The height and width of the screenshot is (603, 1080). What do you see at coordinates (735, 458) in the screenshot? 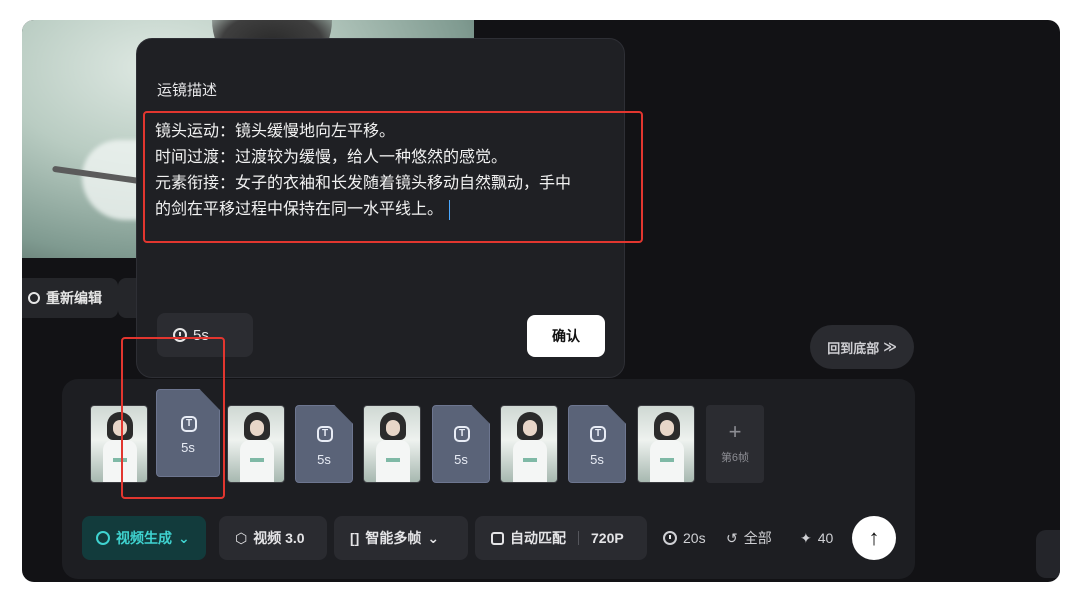
I see `add-frame-label: 第6帧` at bounding box center [735, 458].